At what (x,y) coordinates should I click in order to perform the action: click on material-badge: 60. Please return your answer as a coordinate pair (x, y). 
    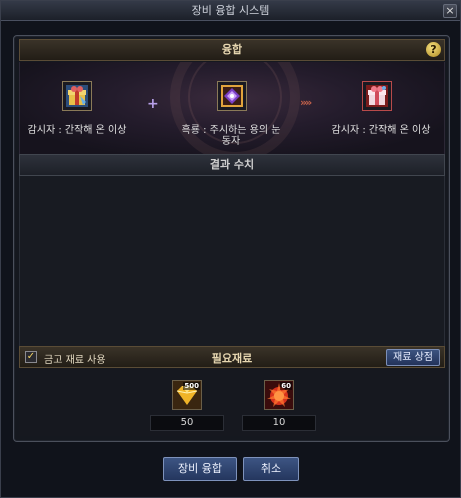
    Looking at the image, I should click on (286, 386).